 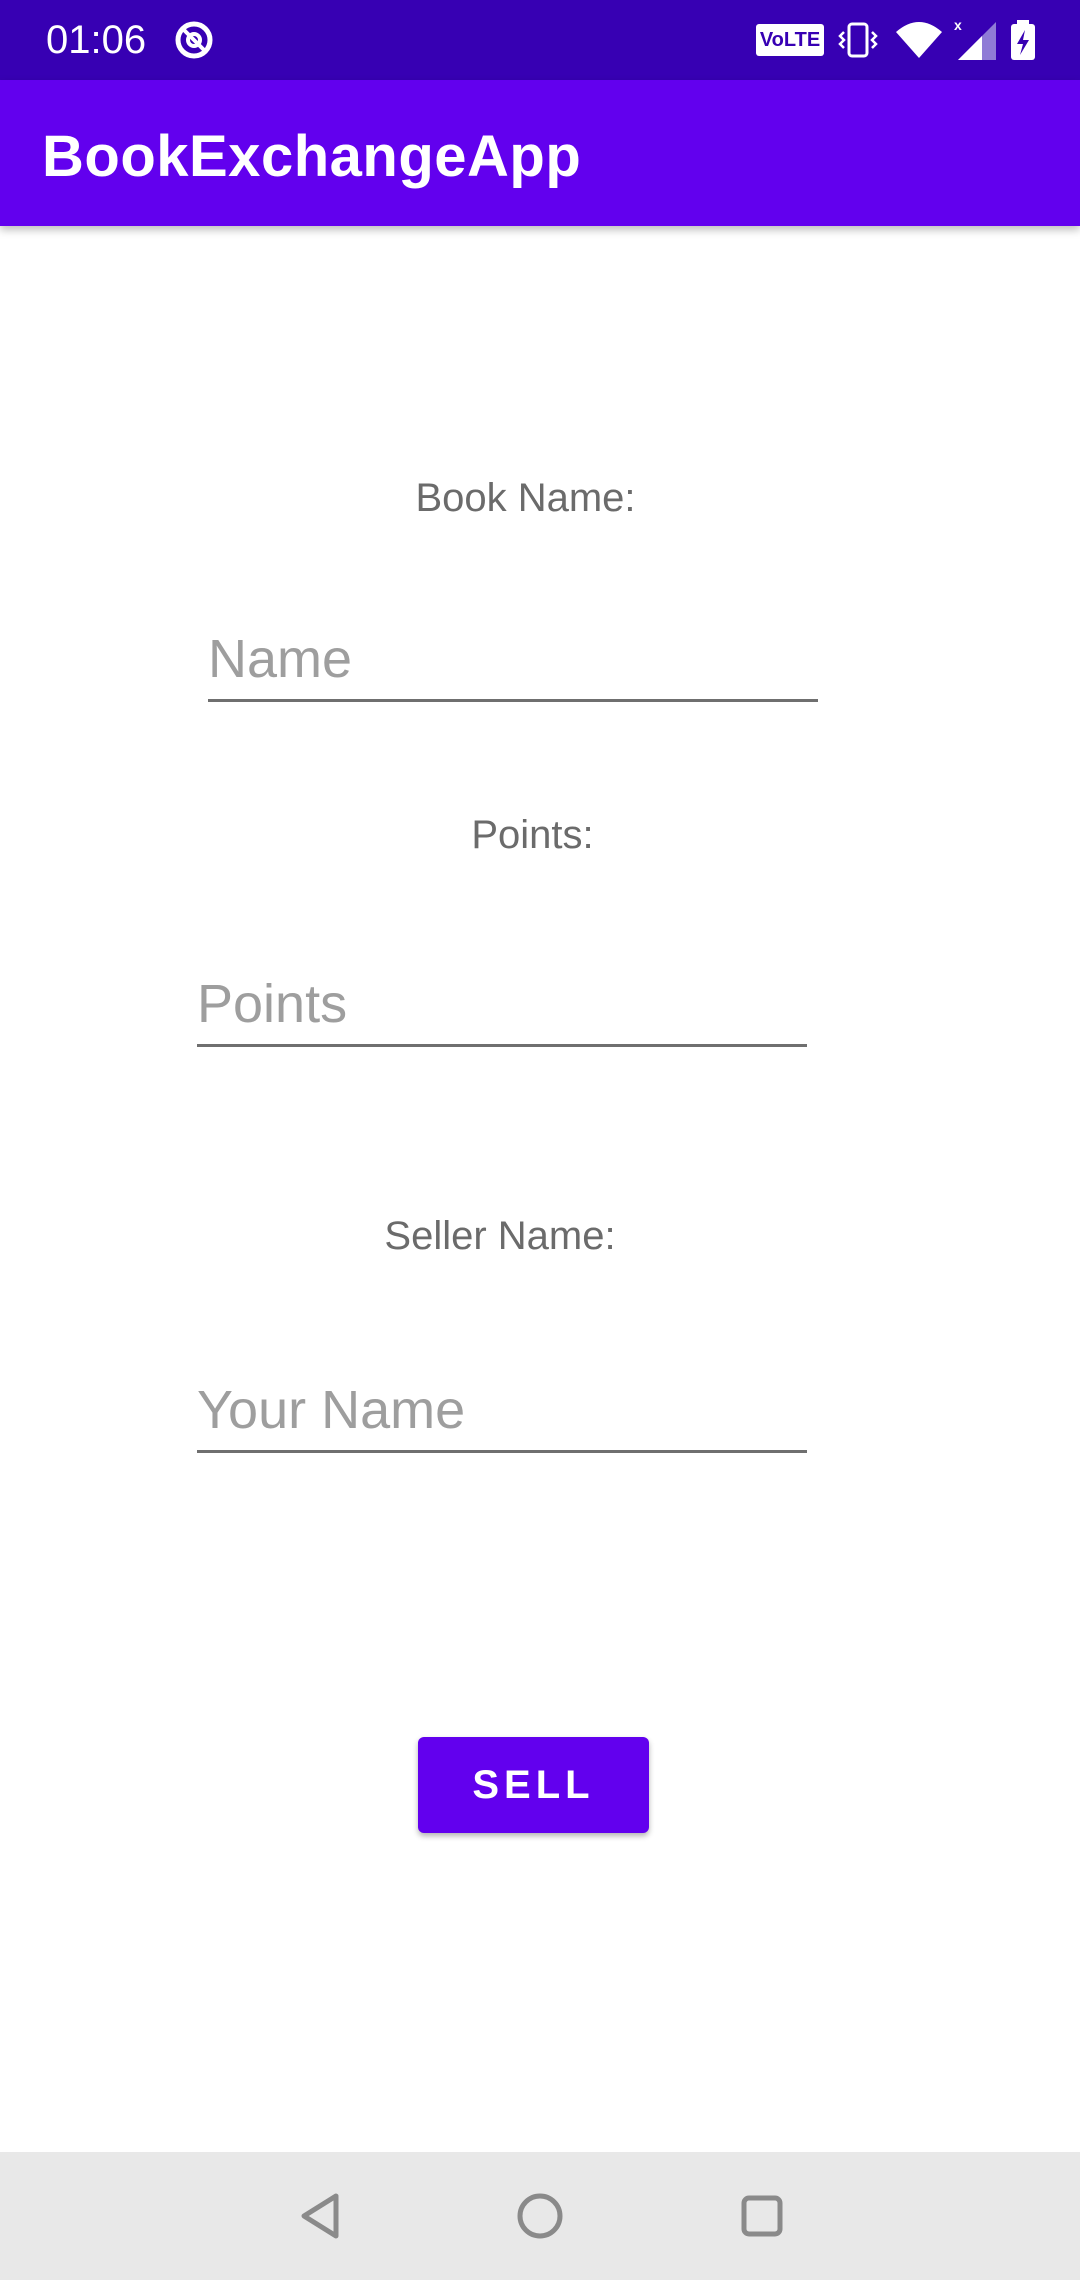 I want to click on vibrate-icon, so click(x=858, y=40).